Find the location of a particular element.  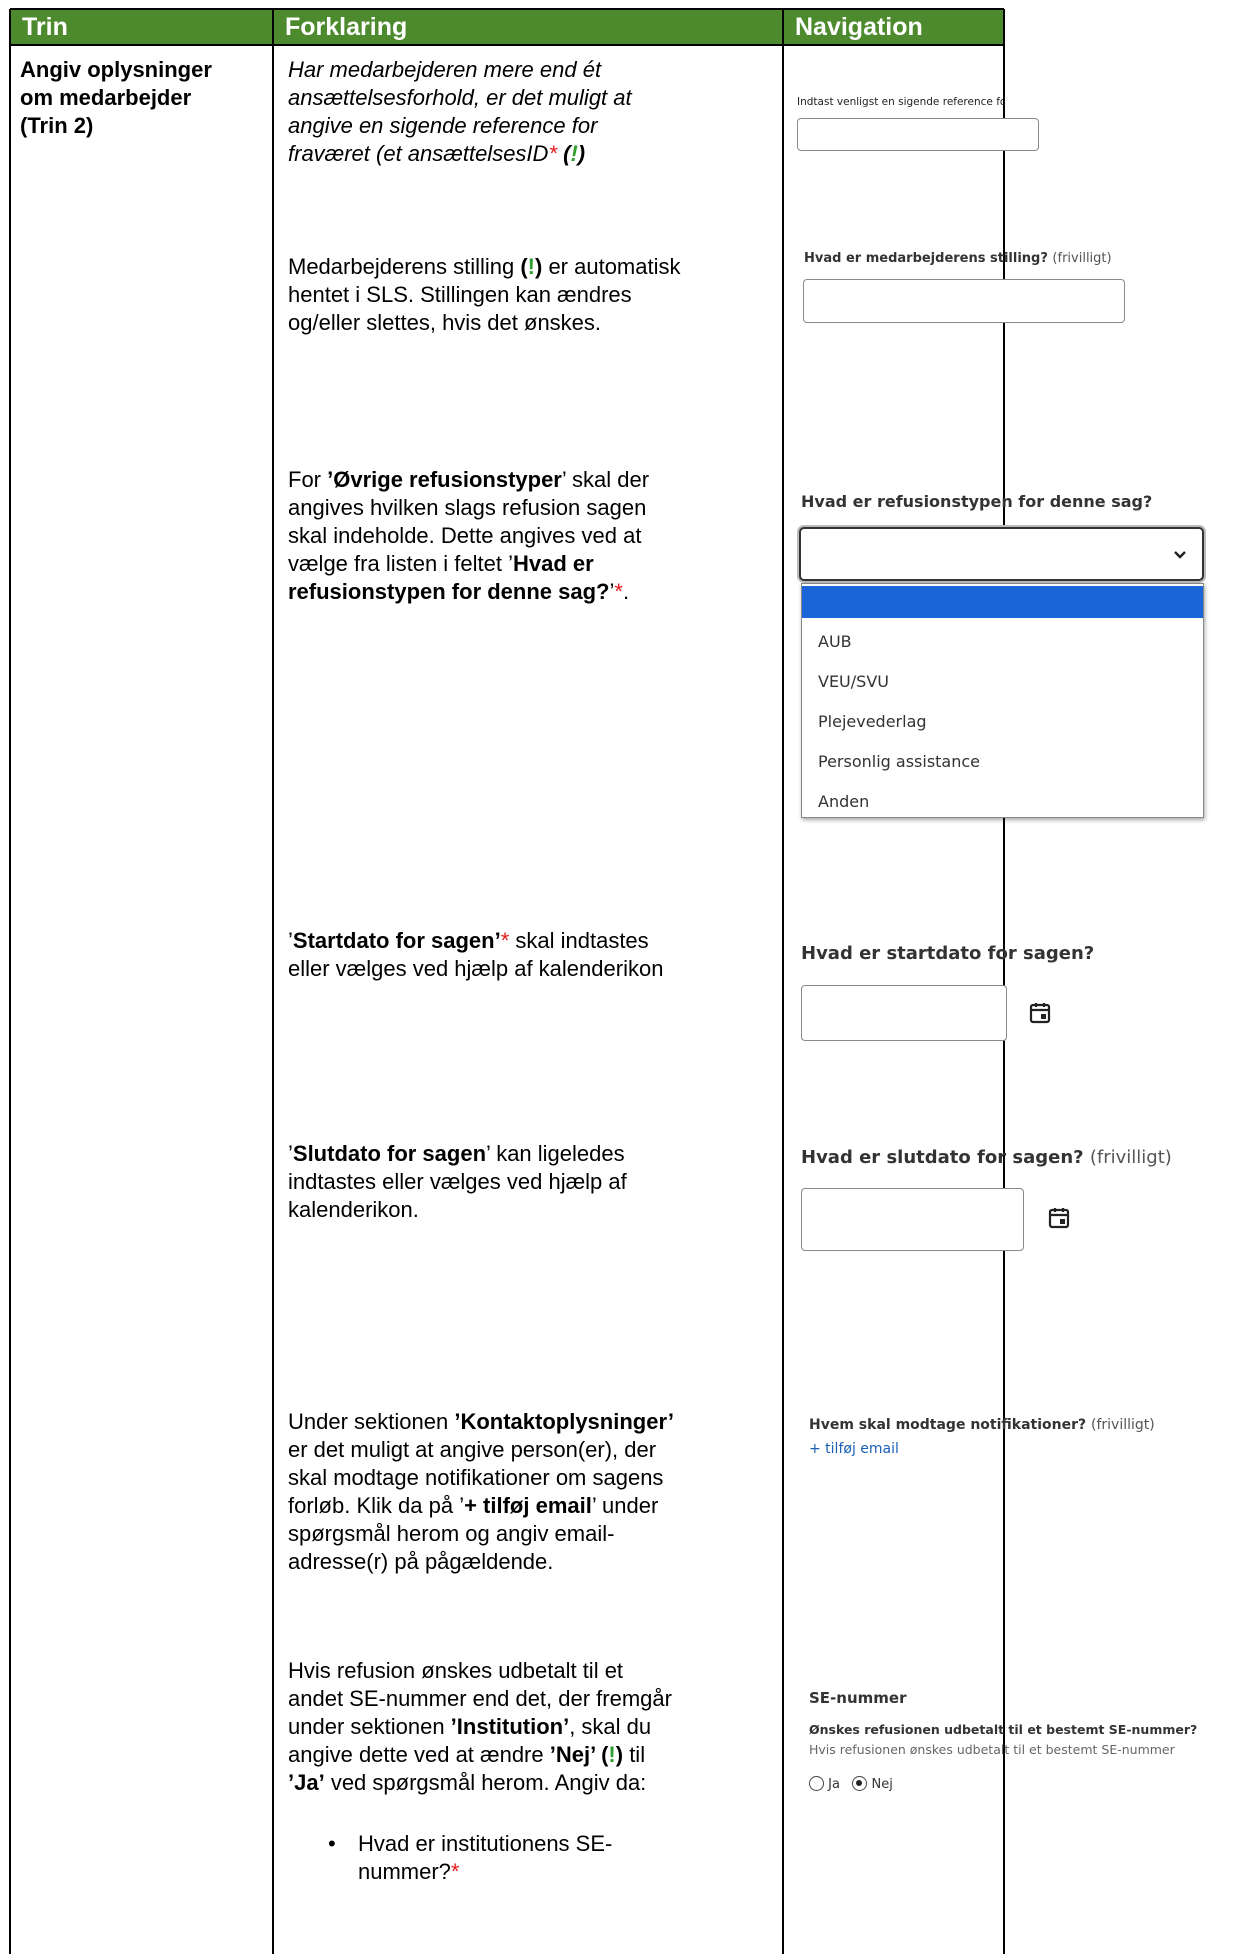

header-bottom-border is located at coordinates (507, 45).